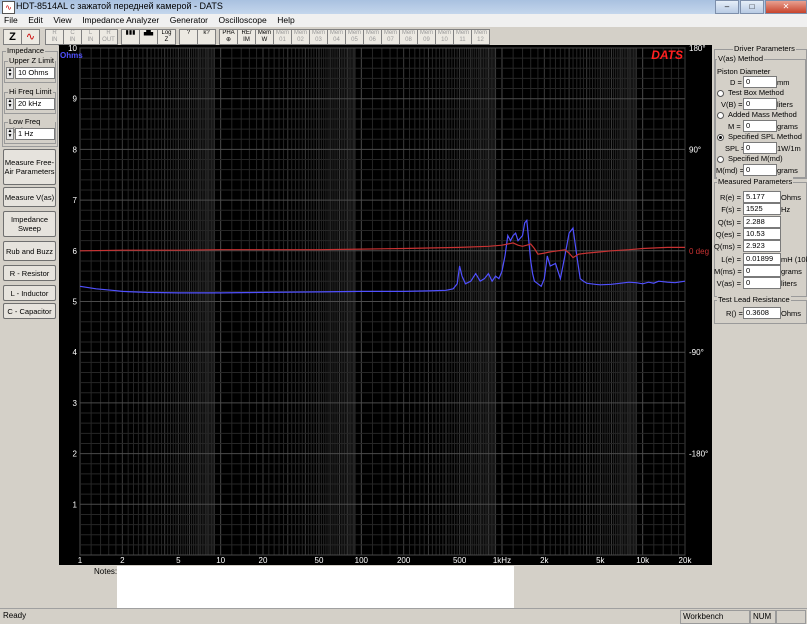  Describe the element at coordinates (189, 19) in the screenshot. I see `menu-generator: Generator` at that location.